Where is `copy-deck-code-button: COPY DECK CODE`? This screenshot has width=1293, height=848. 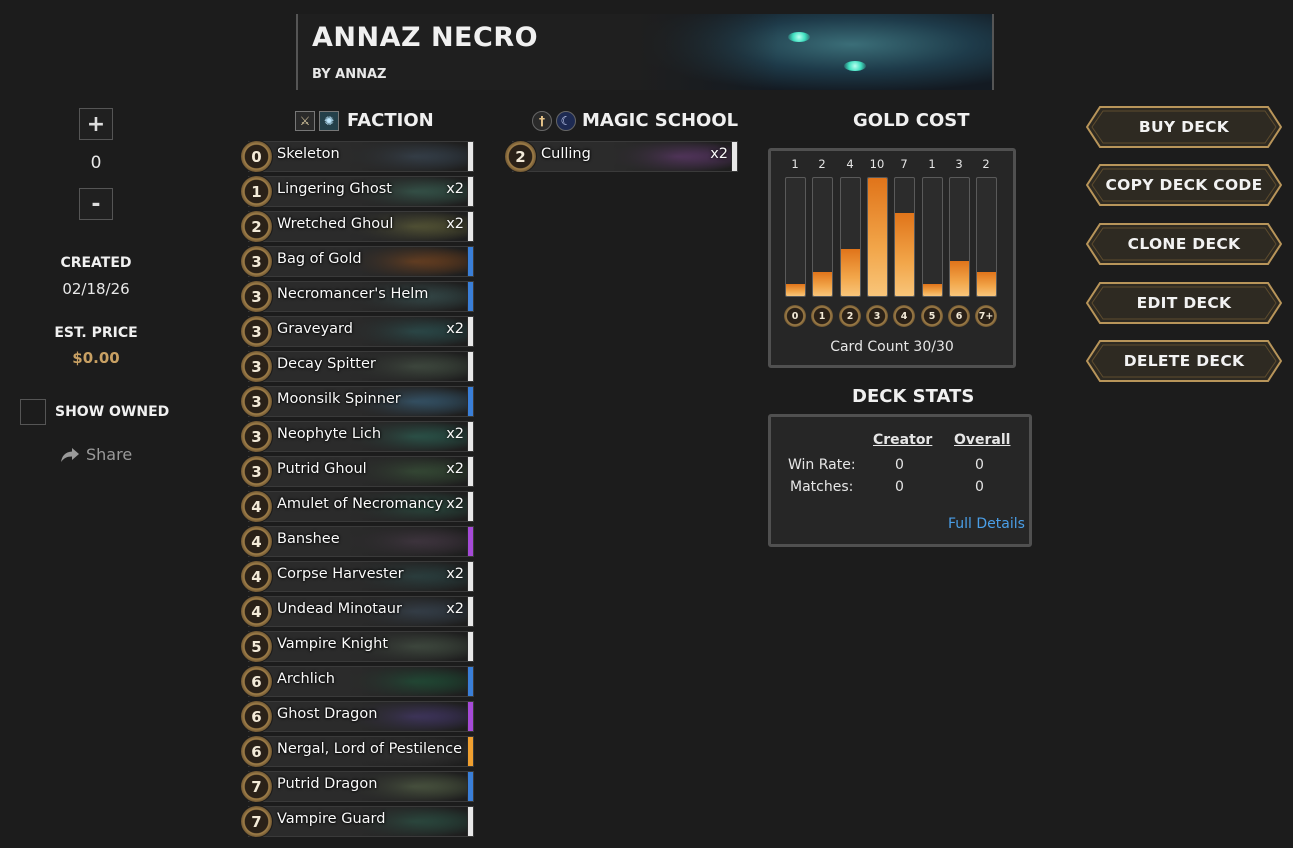 copy-deck-code-button: COPY DECK CODE is located at coordinates (1184, 185).